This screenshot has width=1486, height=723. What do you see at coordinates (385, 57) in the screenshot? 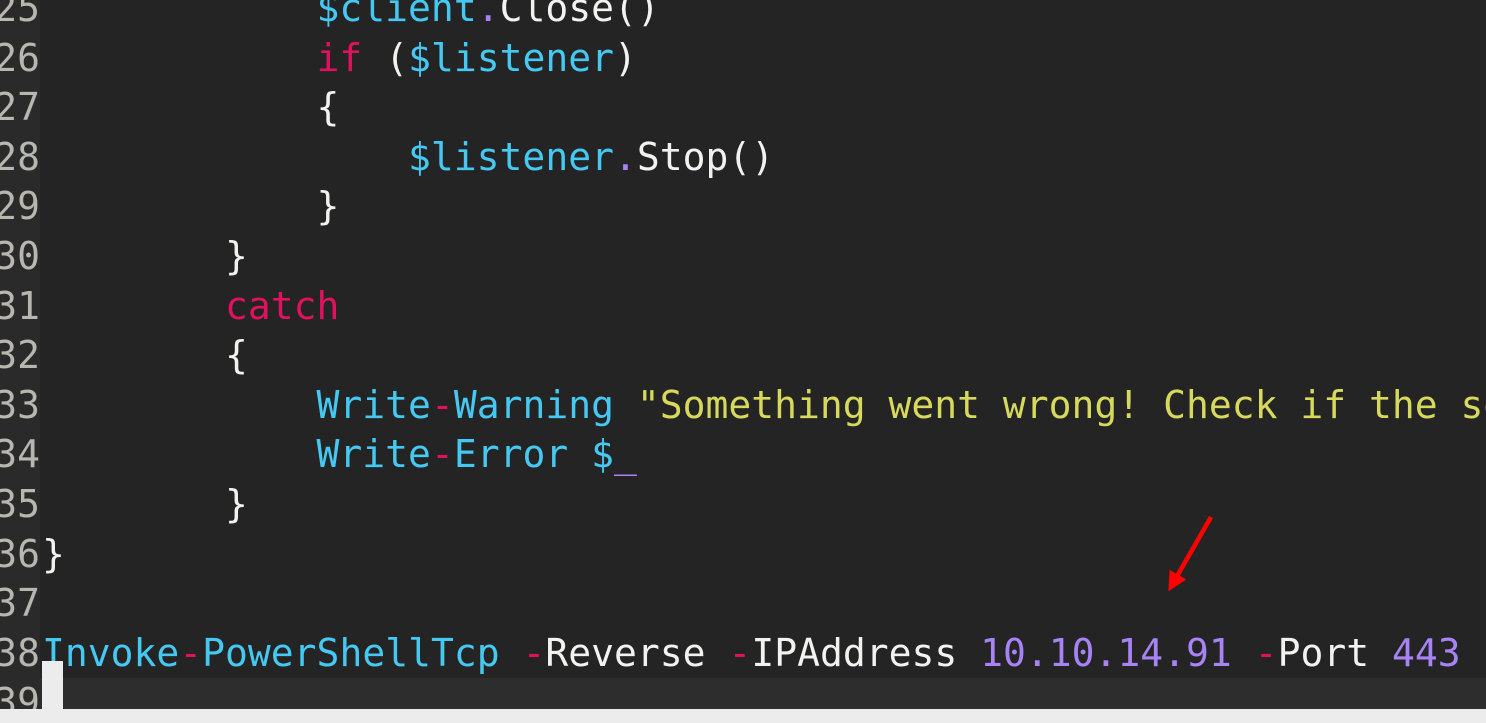
I see `code-token-punct: (` at bounding box center [385, 57].